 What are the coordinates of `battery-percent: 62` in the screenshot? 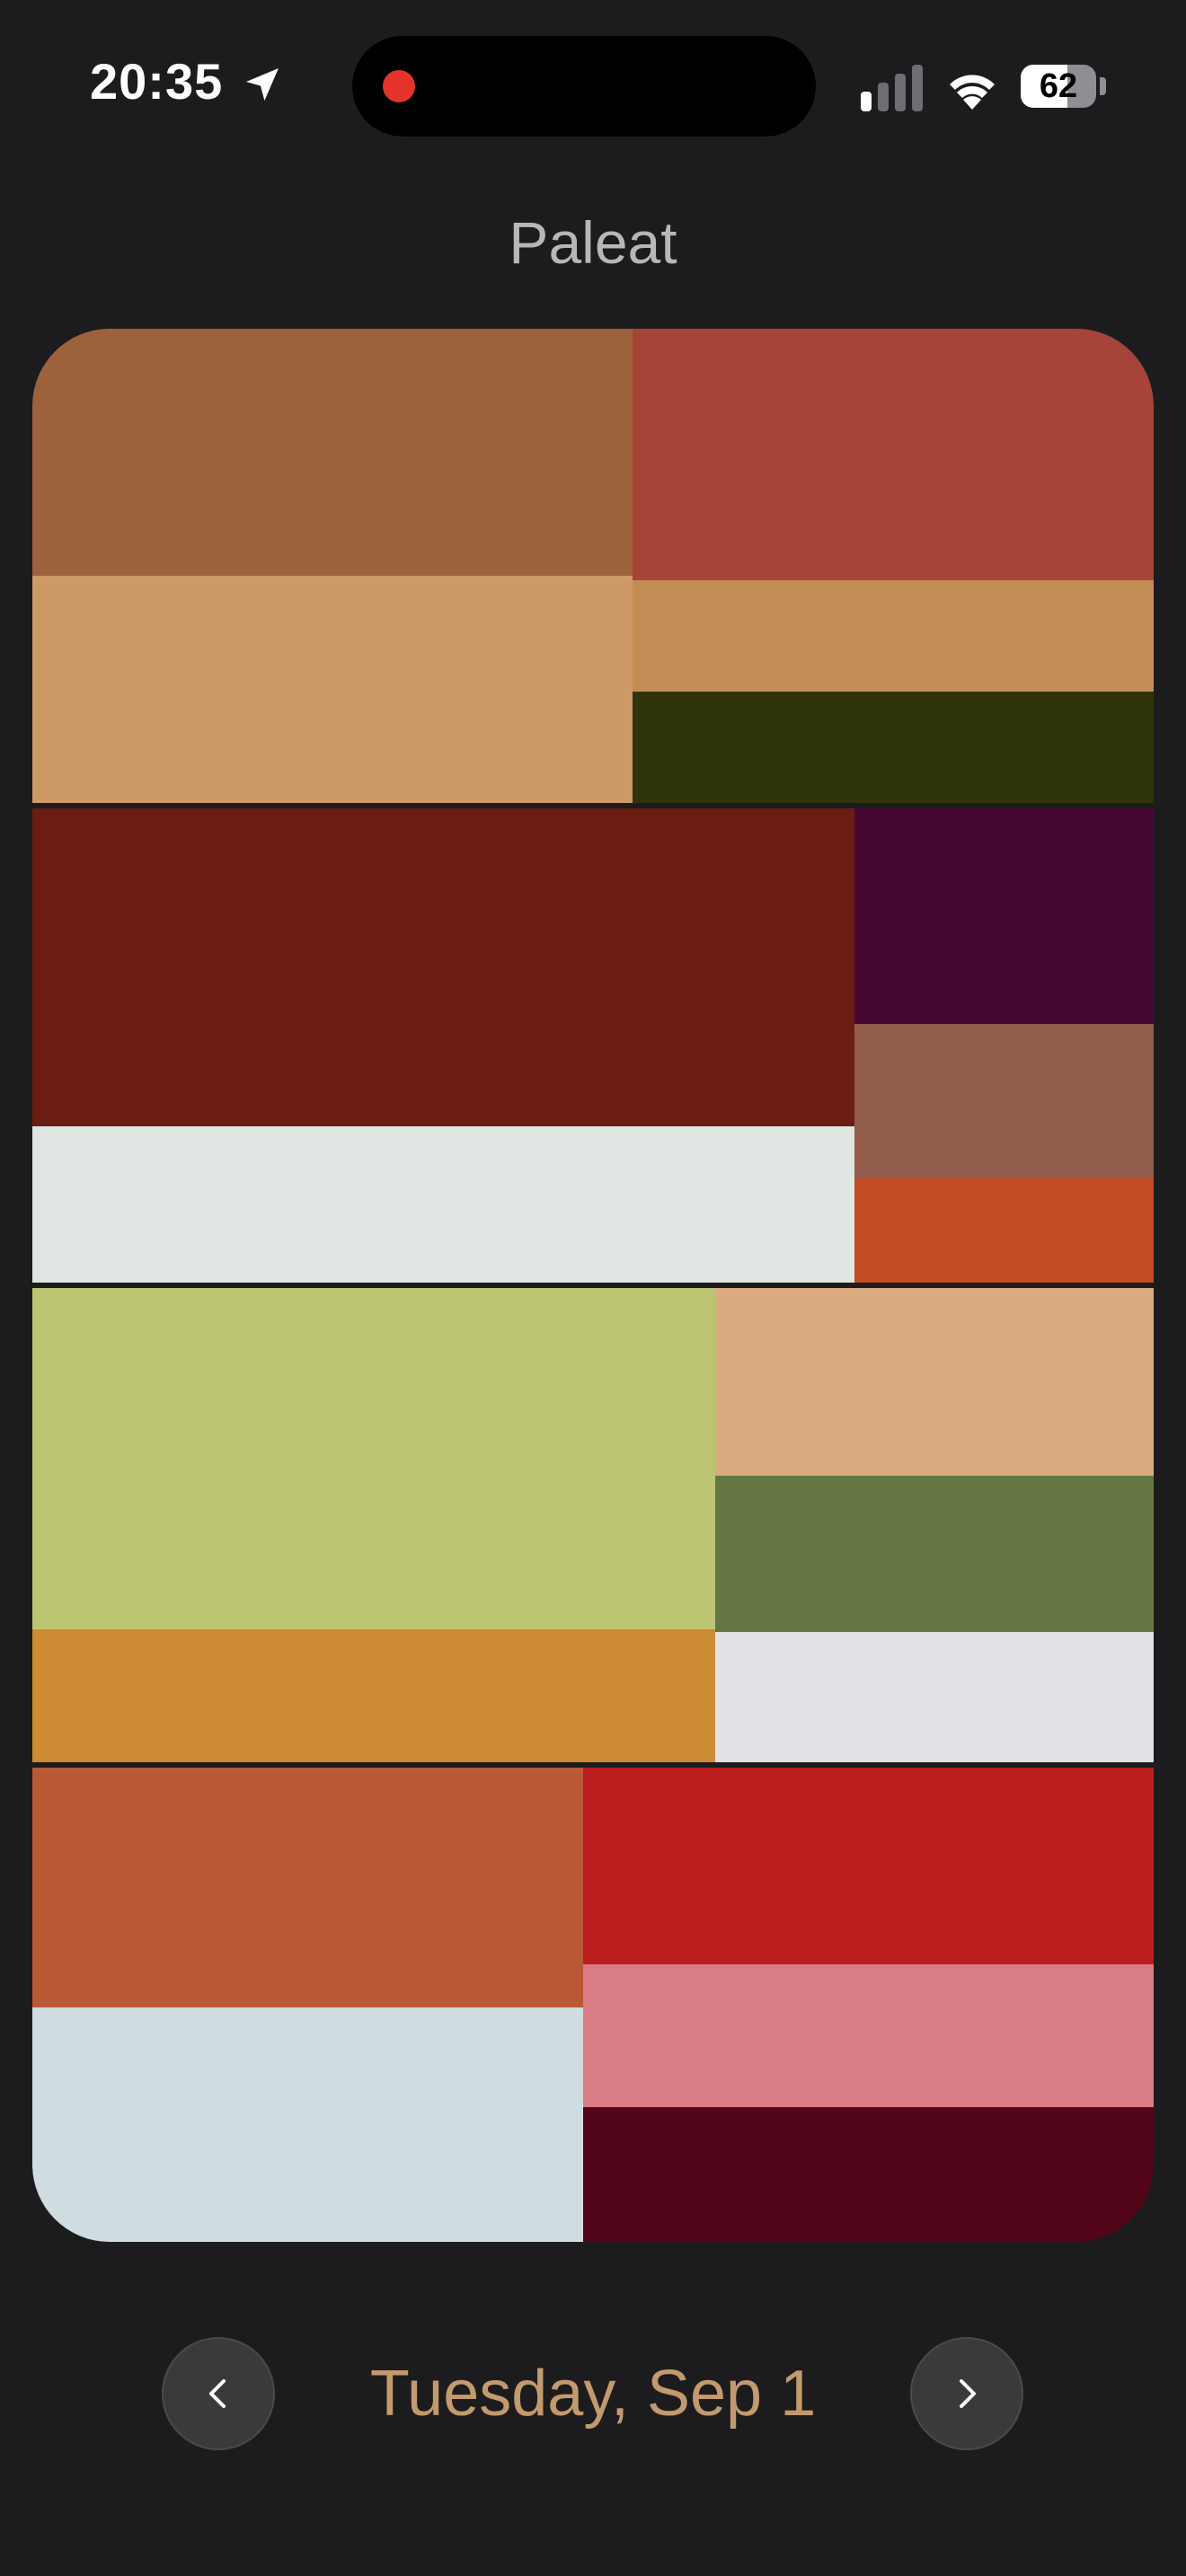 It's located at (1058, 85).